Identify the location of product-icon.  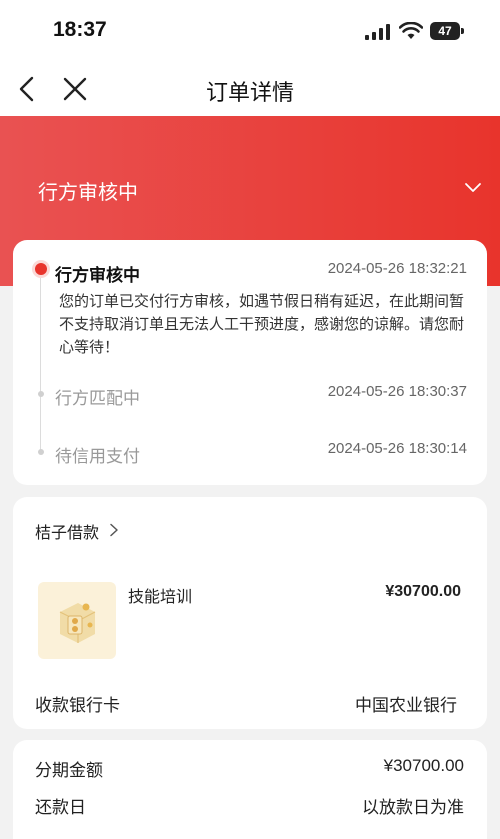
(77, 623).